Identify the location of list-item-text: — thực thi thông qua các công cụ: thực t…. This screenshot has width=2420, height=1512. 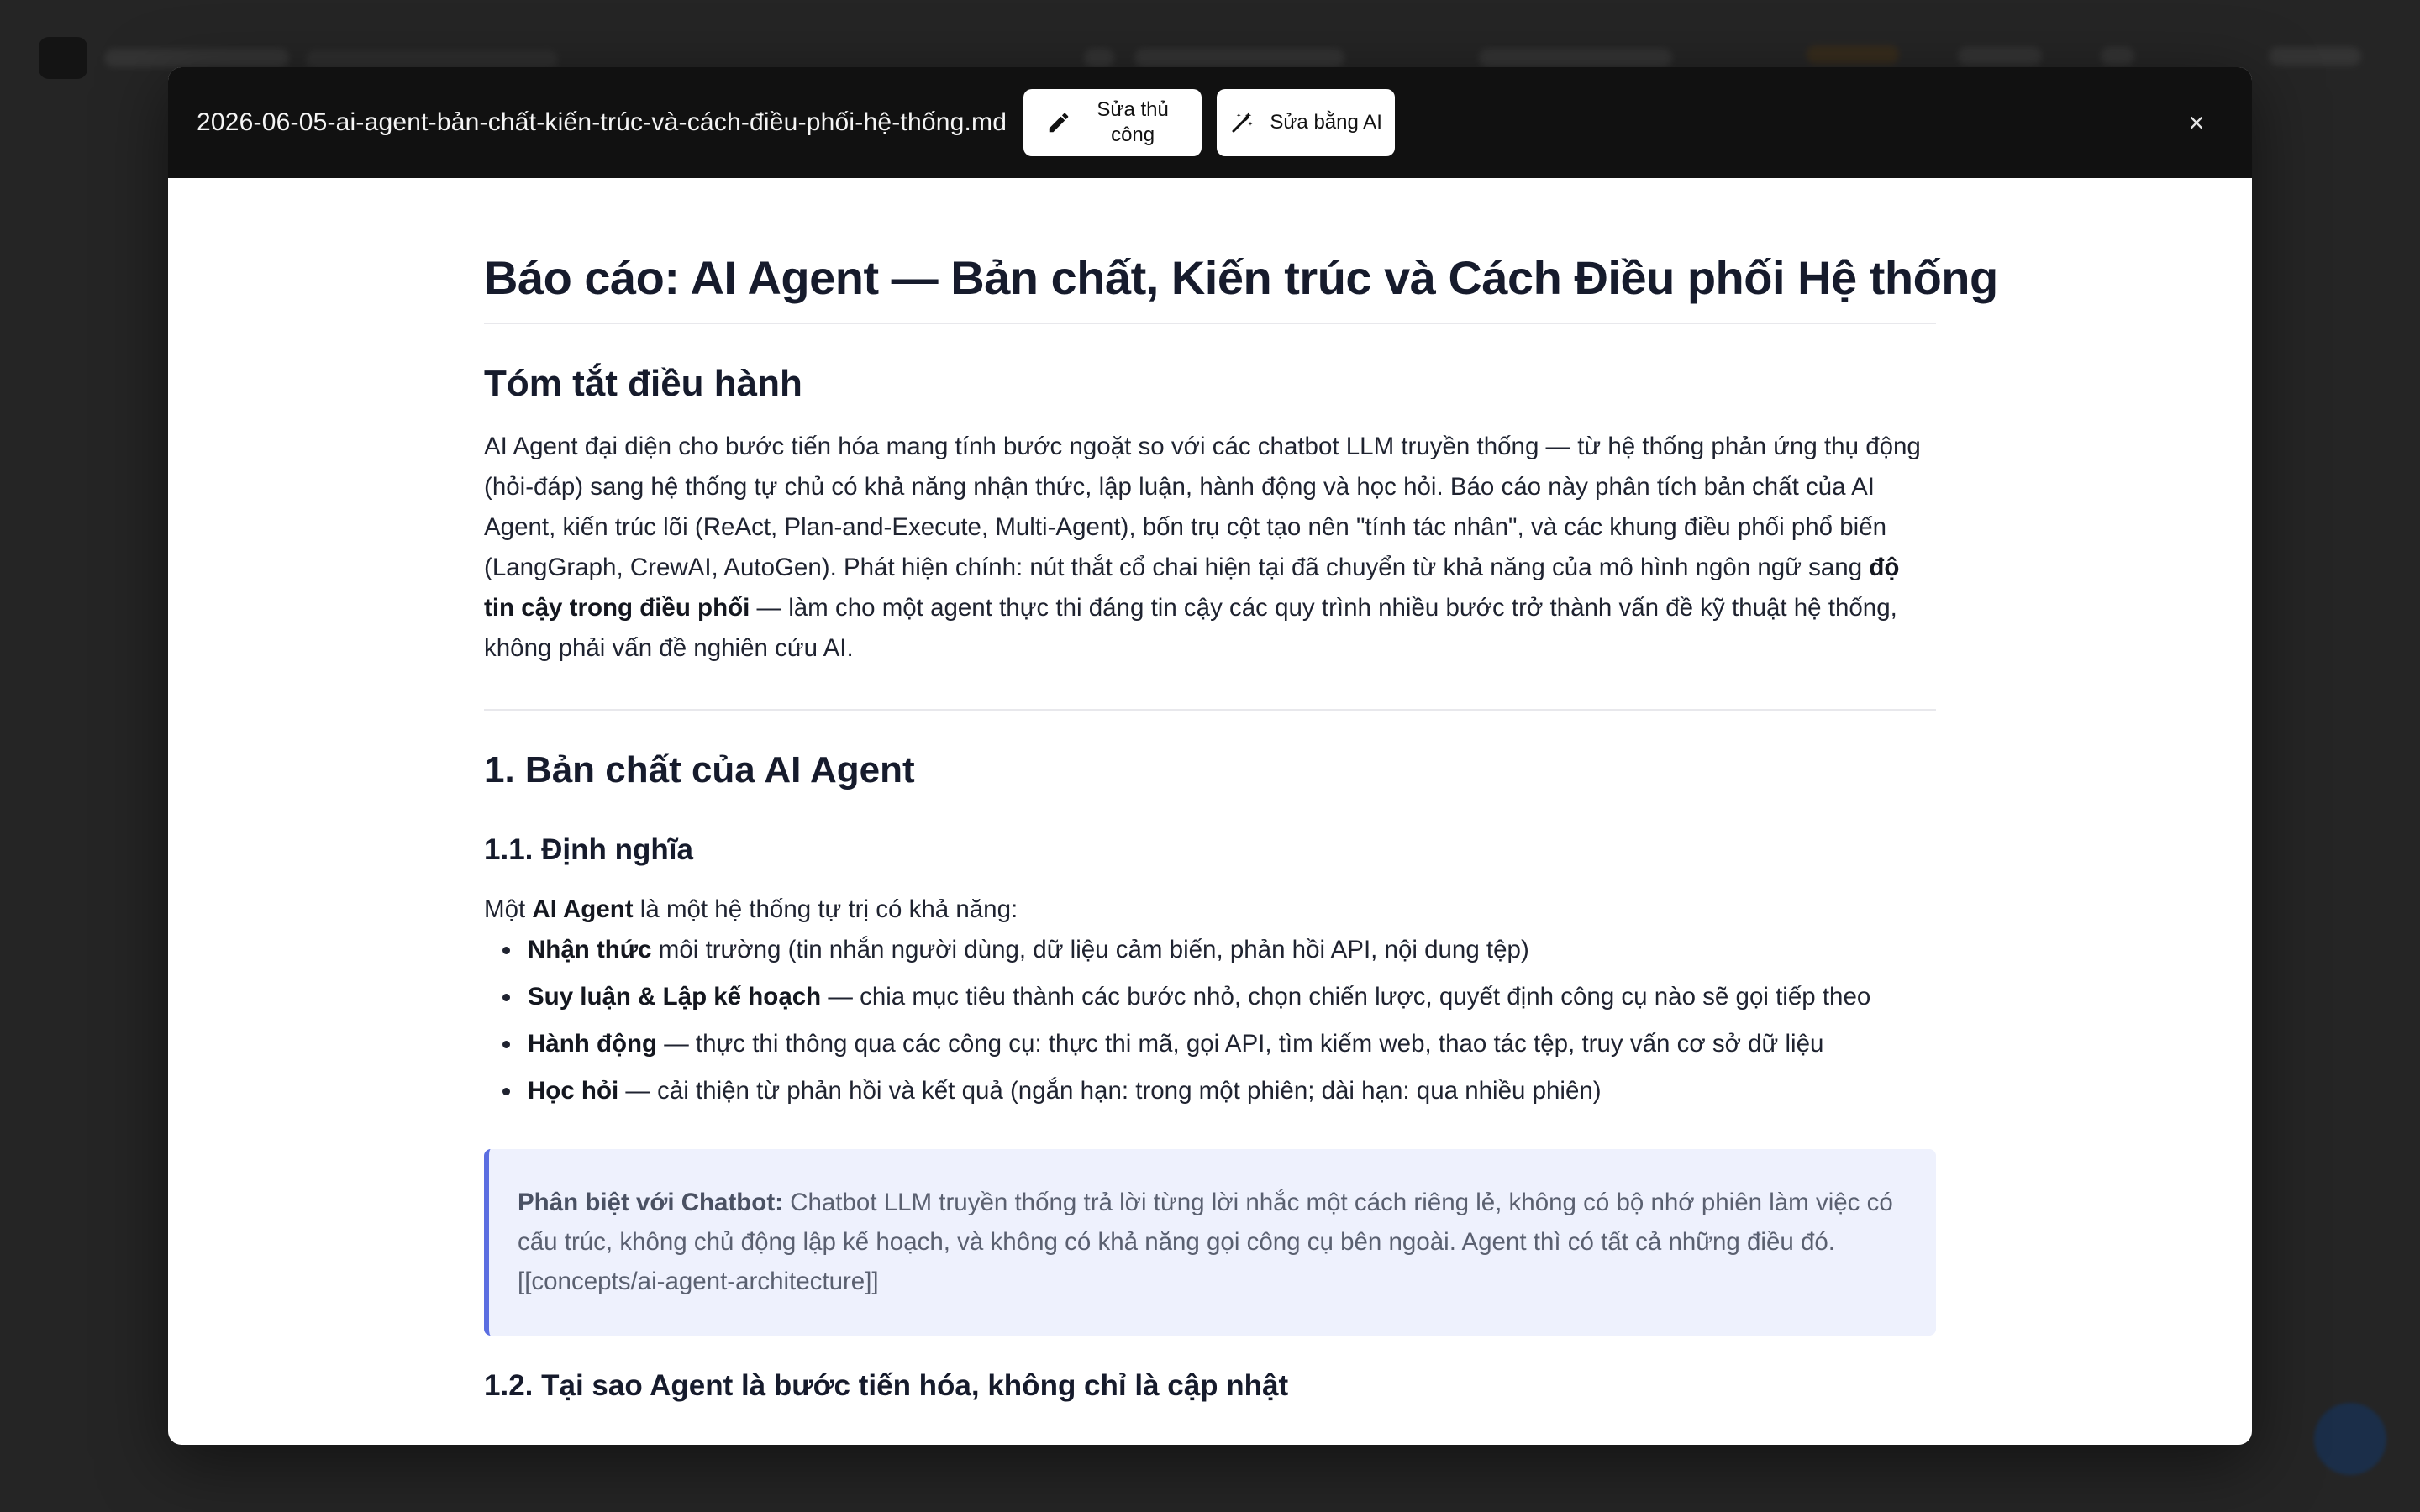
(1244, 1044).